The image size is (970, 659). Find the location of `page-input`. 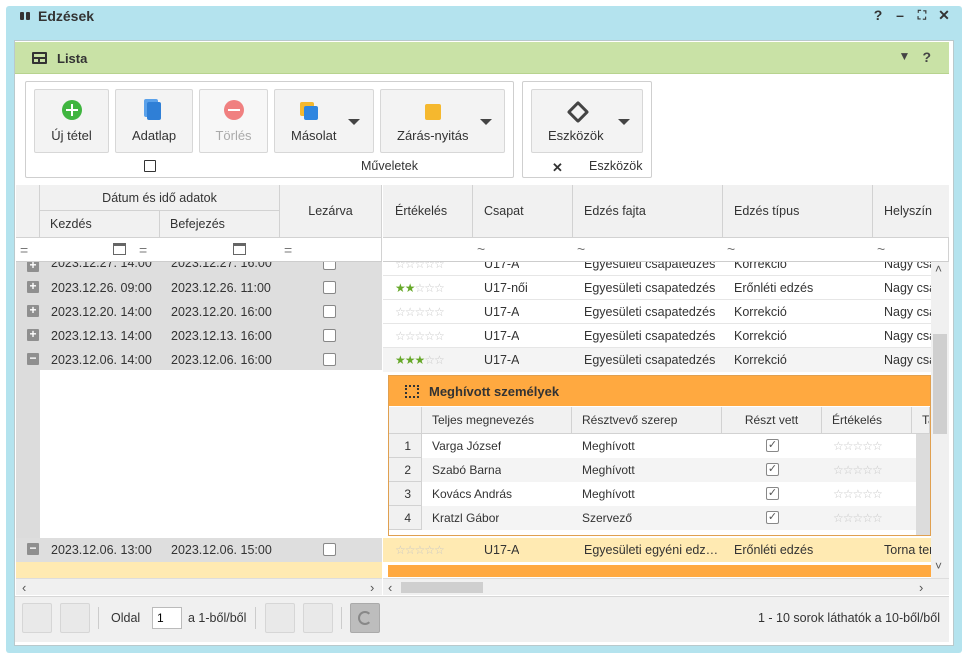

page-input is located at coordinates (167, 618).